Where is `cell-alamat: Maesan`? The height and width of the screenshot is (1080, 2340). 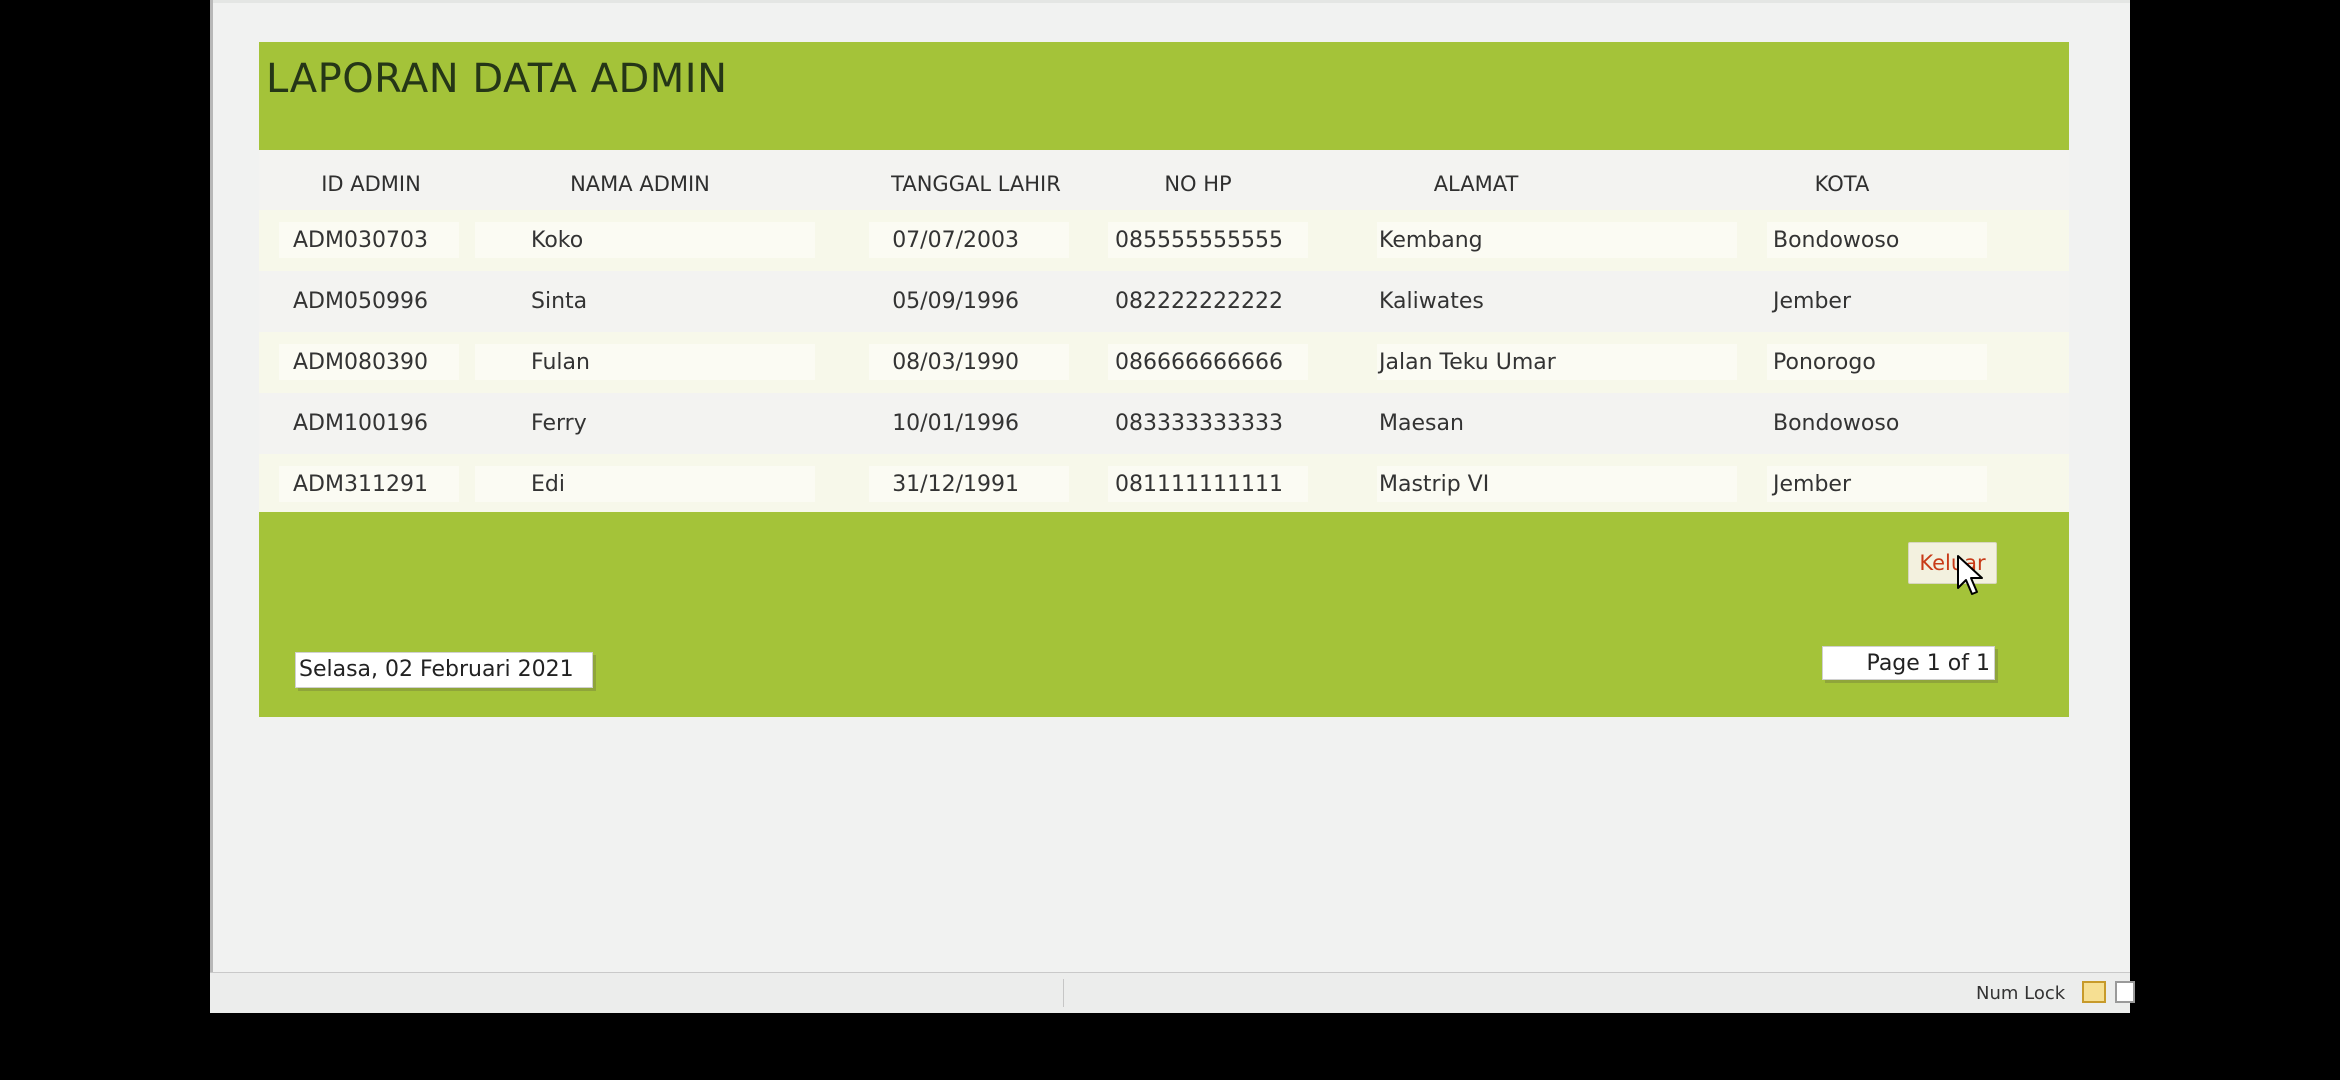
cell-alamat: Maesan is located at coordinates (1421, 423).